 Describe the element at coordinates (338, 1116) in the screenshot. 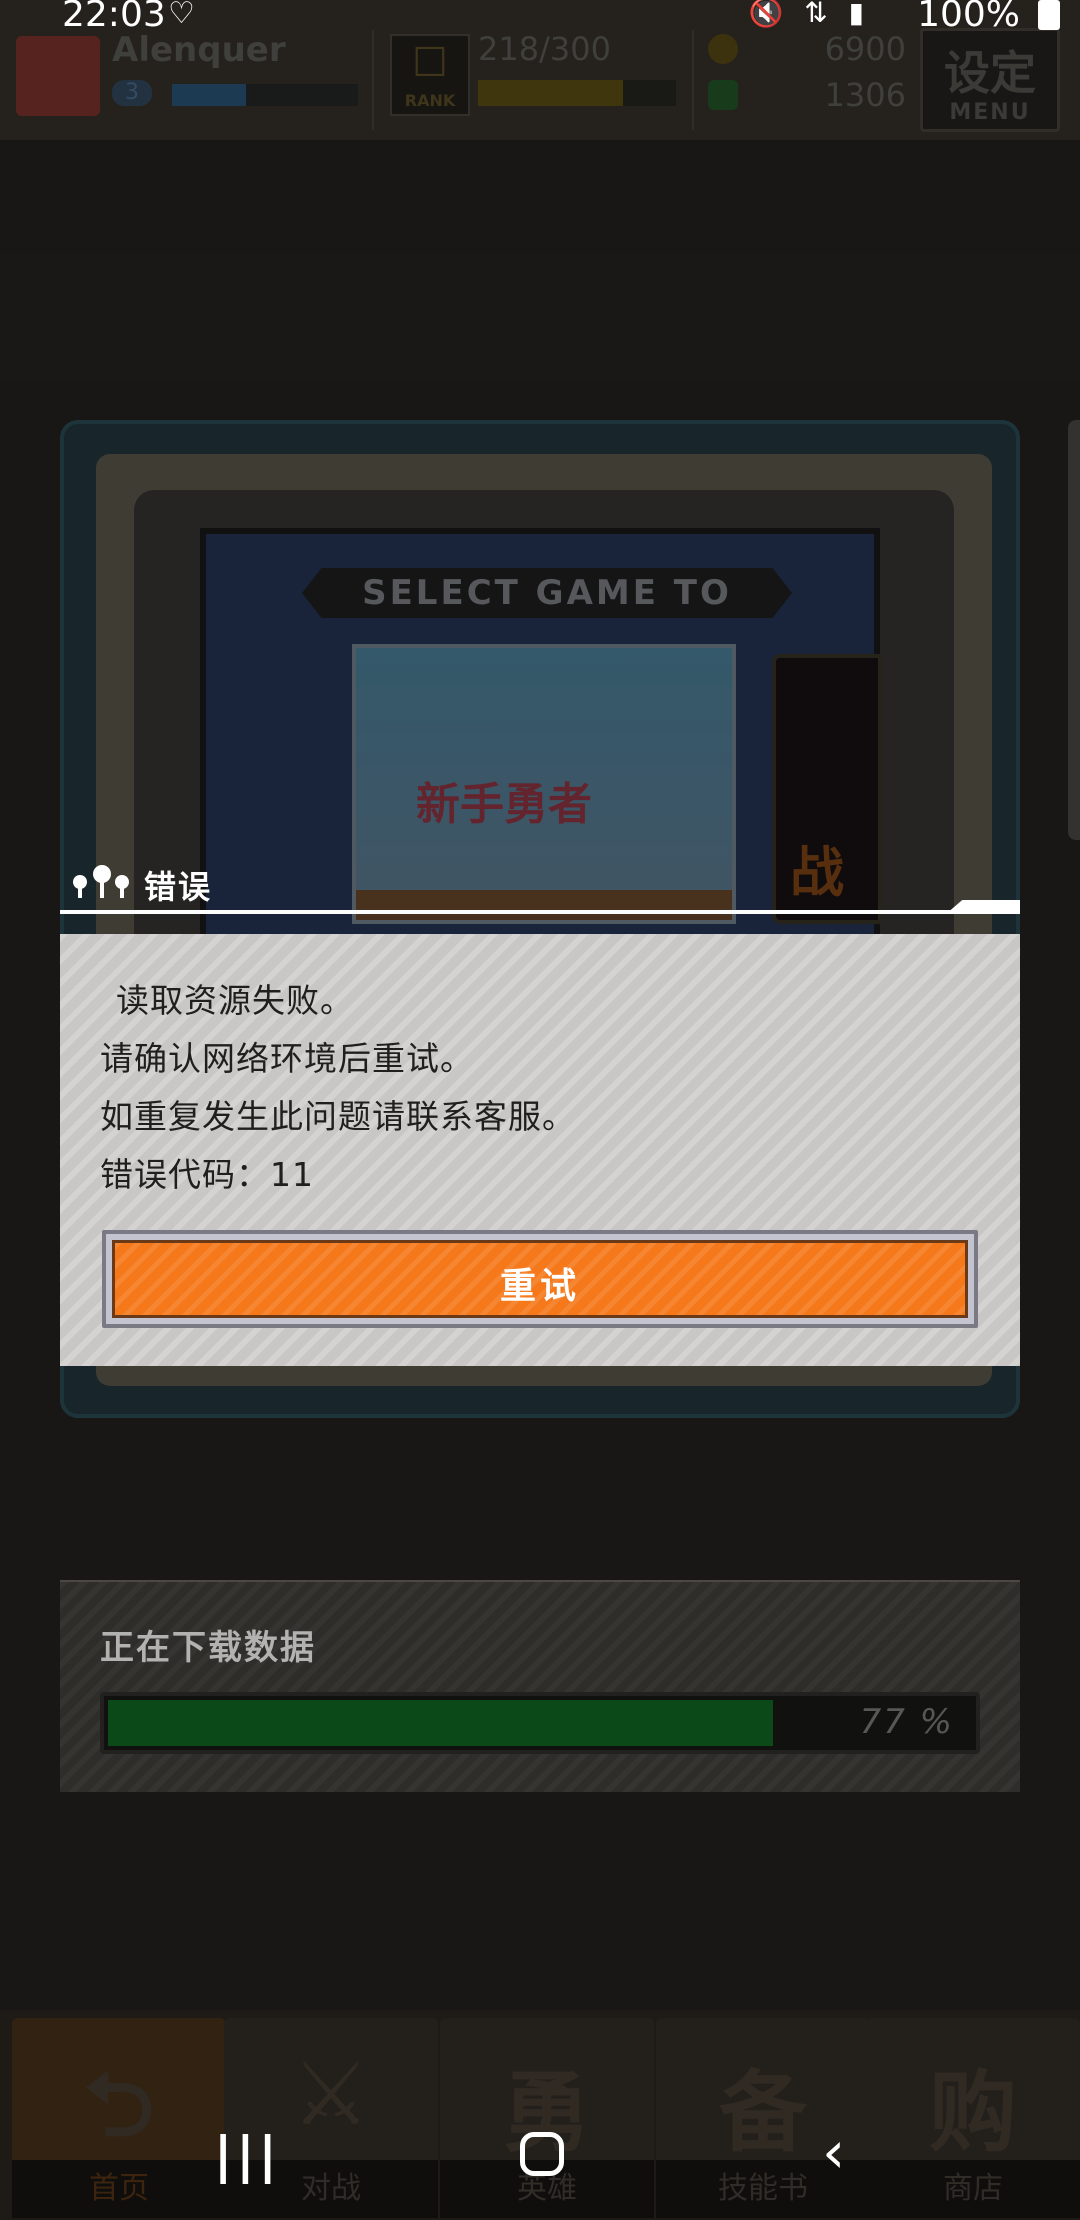

I see `error-message-line: 如重复发生此问题请联系客服。` at that location.